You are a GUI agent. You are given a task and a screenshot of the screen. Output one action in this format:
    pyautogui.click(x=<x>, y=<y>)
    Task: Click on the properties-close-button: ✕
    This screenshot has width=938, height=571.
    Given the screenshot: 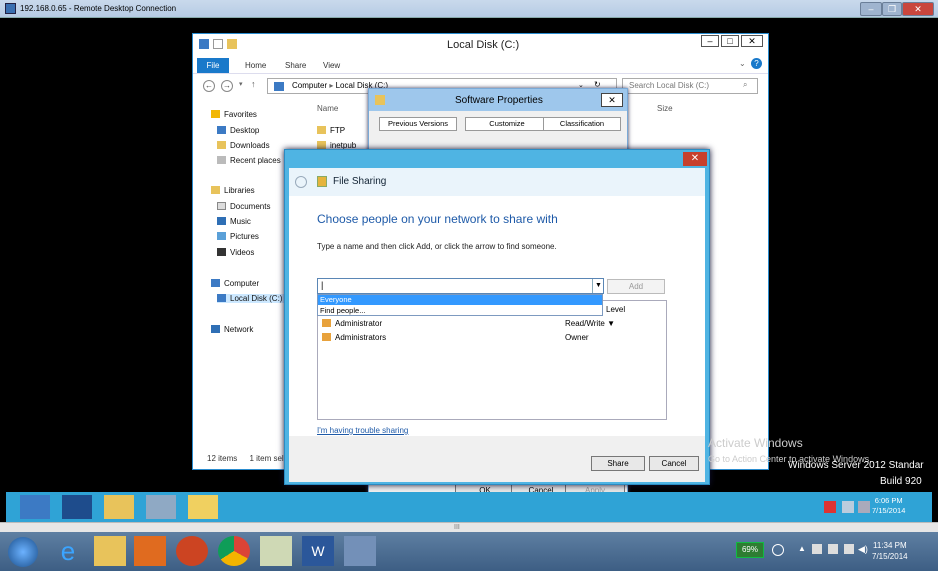 What is the action you would take?
    pyautogui.click(x=612, y=100)
    